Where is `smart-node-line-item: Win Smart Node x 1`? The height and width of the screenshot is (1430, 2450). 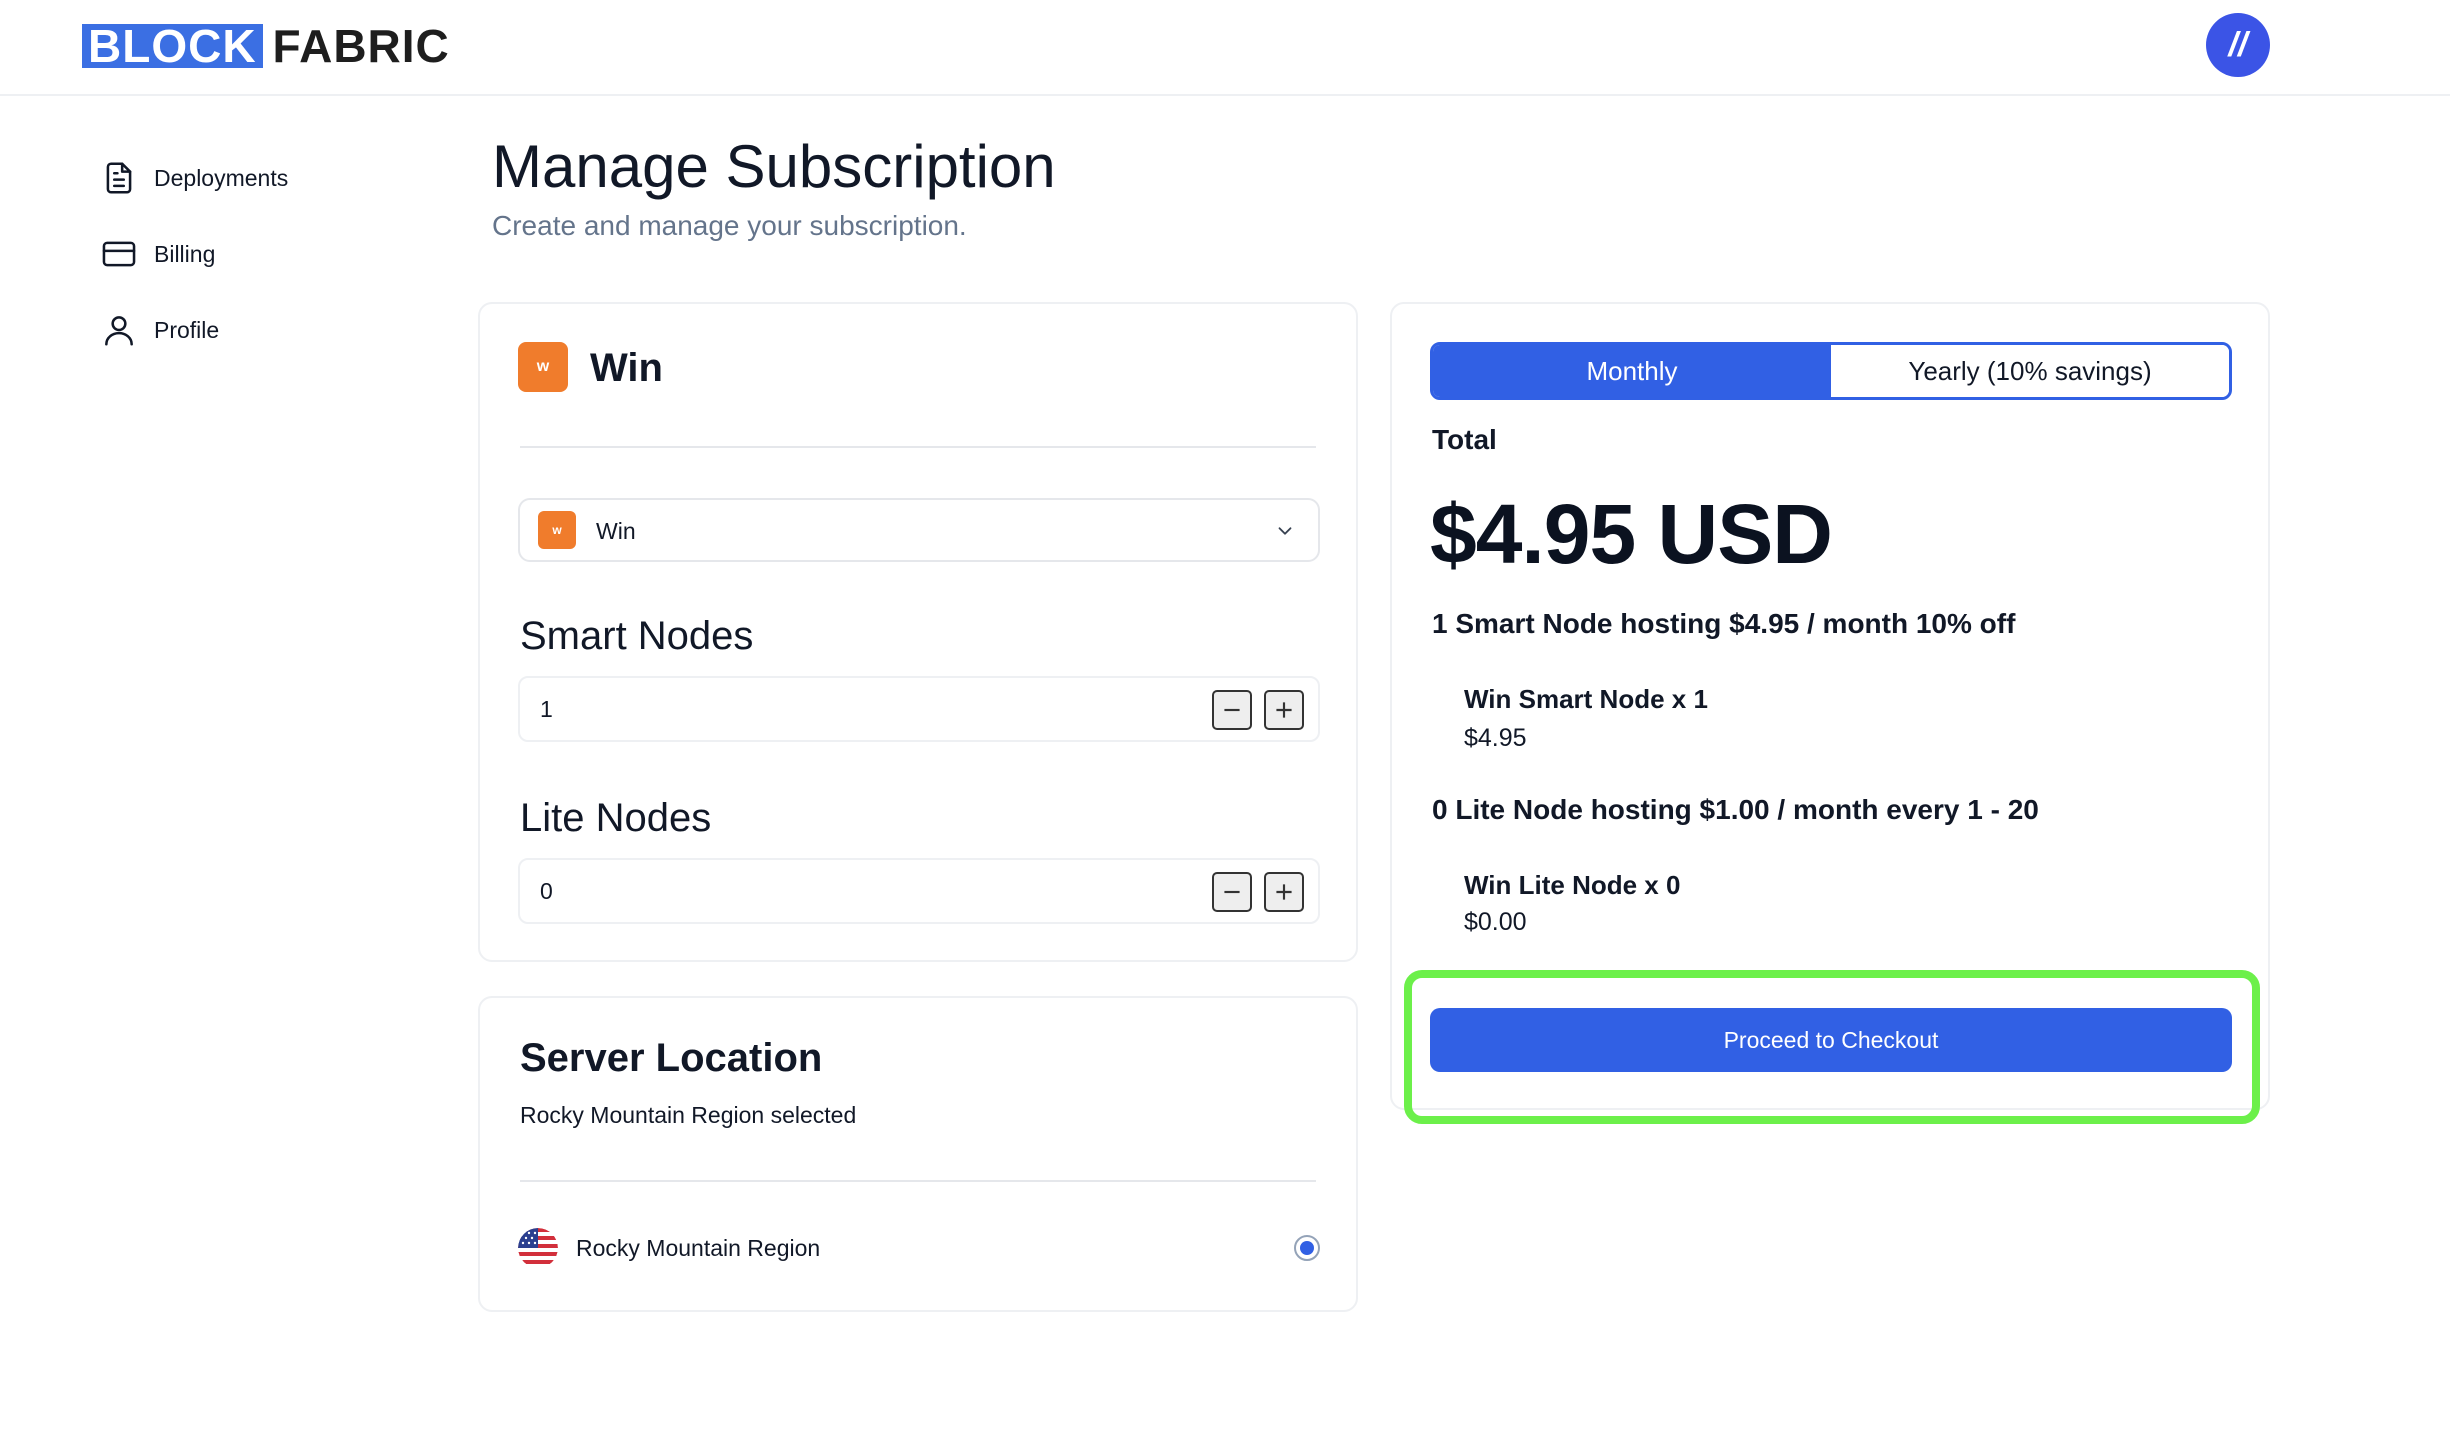
smart-node-line-item: Win Smart Node x 1 is located at coordinates (1586, 699).